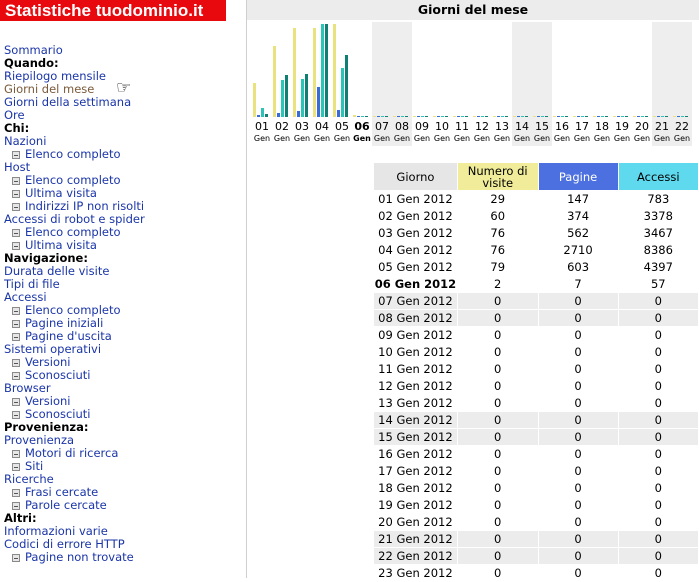  I want to click on menu-link: Giorni del mese, so click(49, 89).